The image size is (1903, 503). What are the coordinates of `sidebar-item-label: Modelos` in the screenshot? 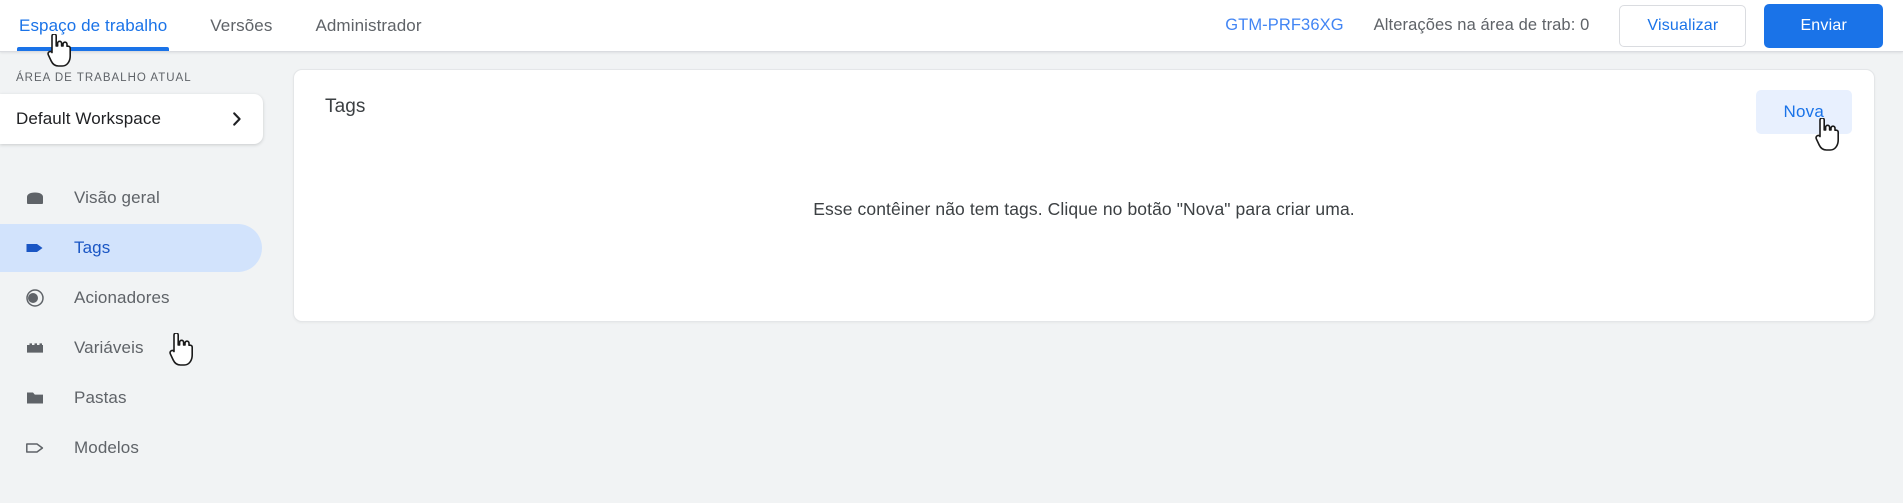 It's located at (106, 447).